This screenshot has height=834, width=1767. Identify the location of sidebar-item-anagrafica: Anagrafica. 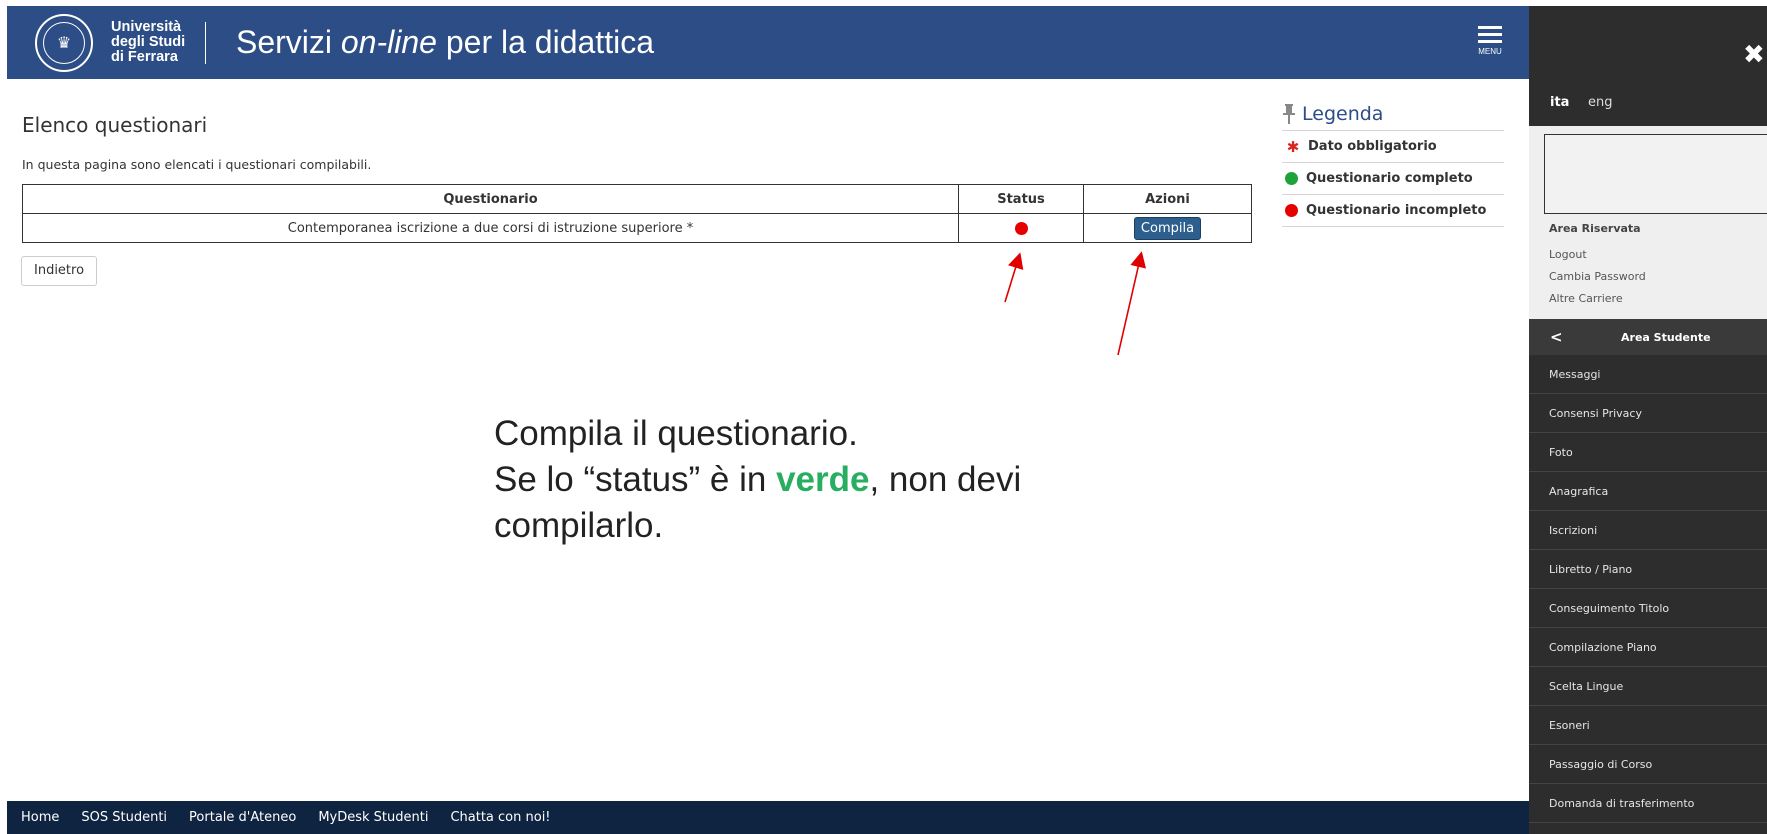
(1648, 491).